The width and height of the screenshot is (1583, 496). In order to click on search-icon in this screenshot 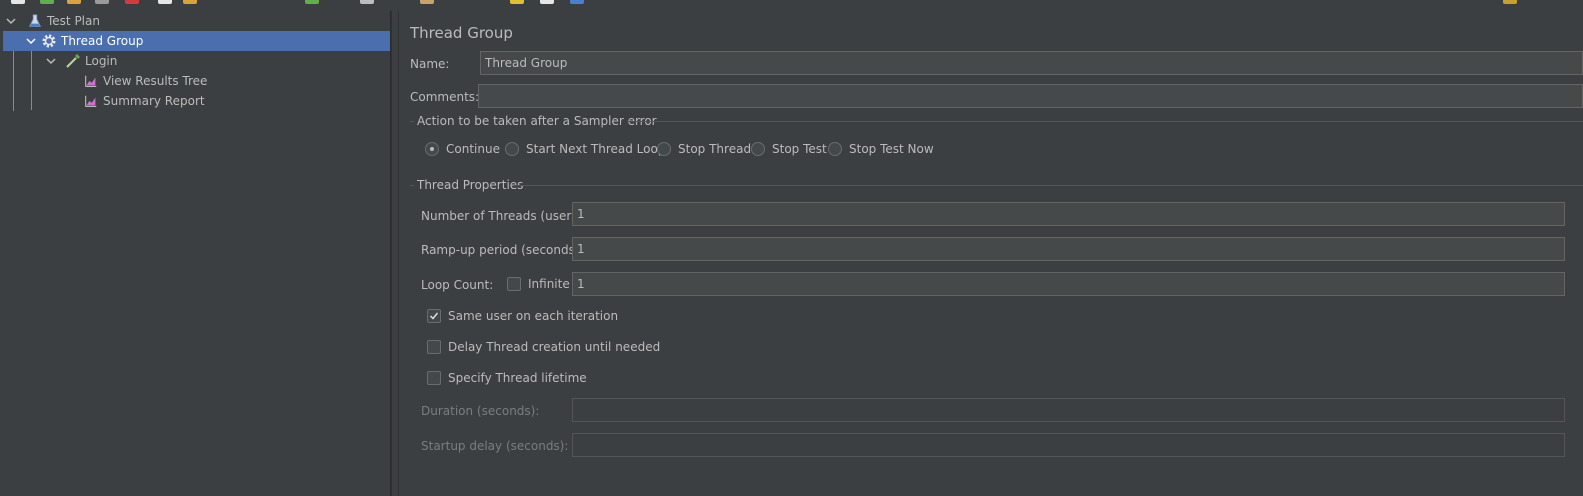, I will do `click(517, 2)`.